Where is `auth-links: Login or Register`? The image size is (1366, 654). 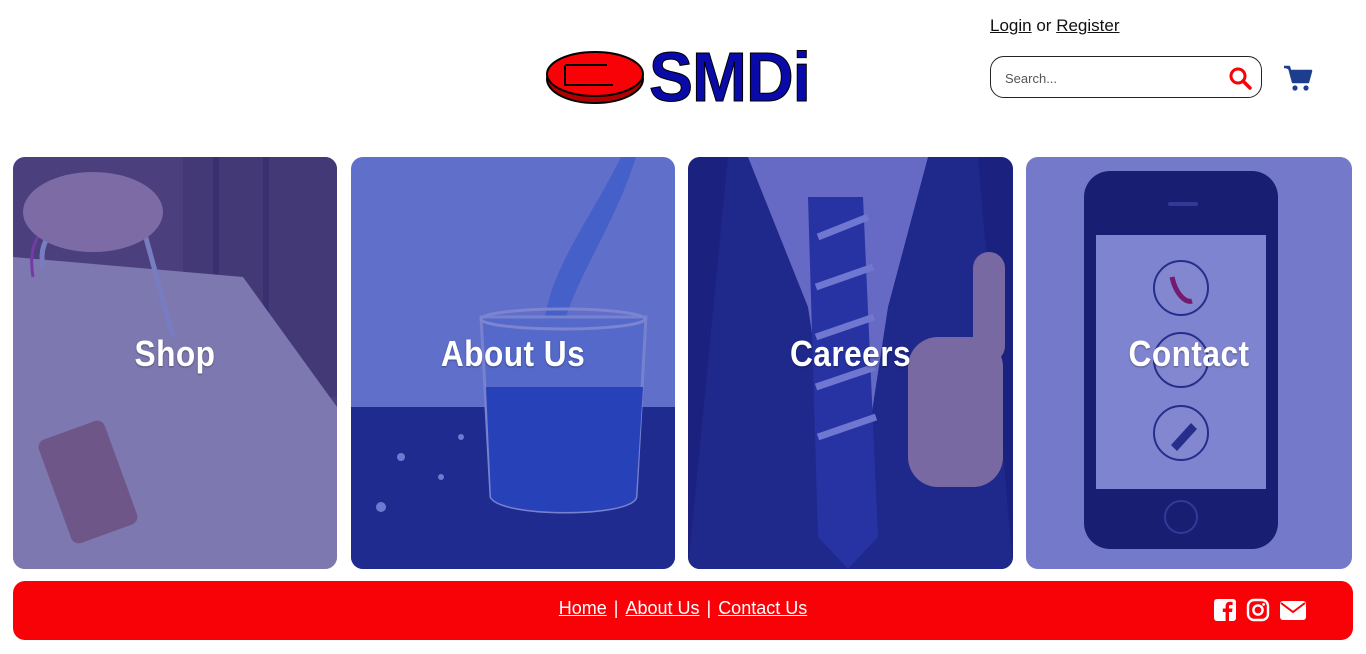
auth-links: Login or Register is located at coordinates (1055, 26).